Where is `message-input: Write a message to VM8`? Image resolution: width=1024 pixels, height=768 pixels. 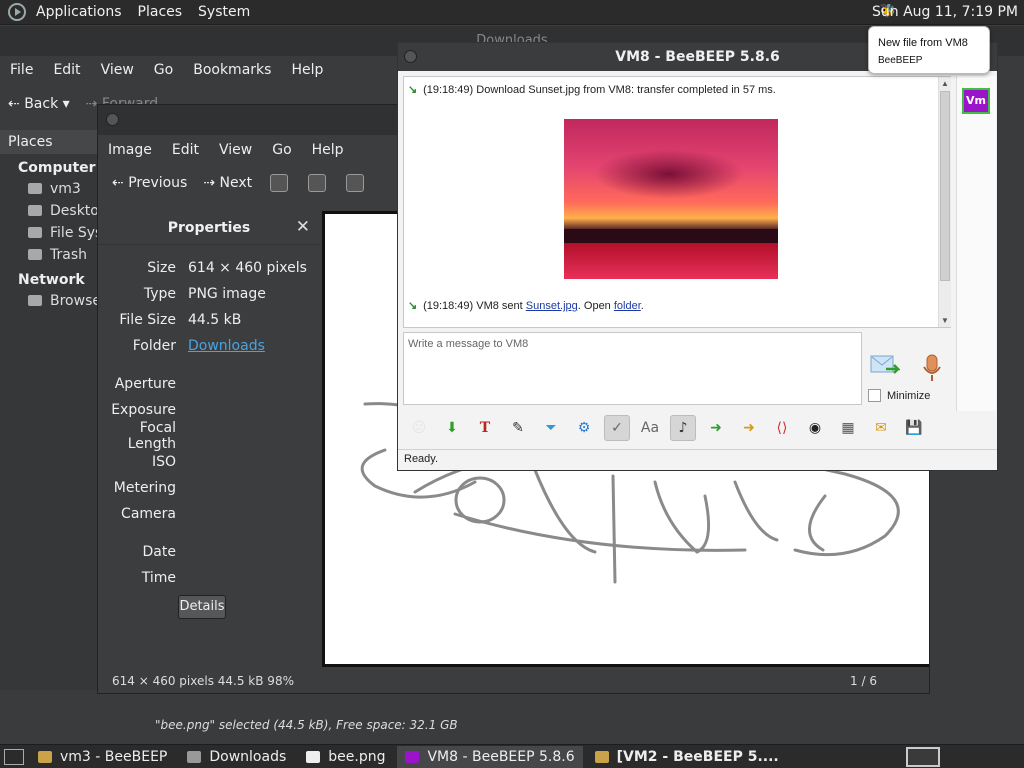
message-input: Write a message to VM8 is located at coordinates (632, 368).